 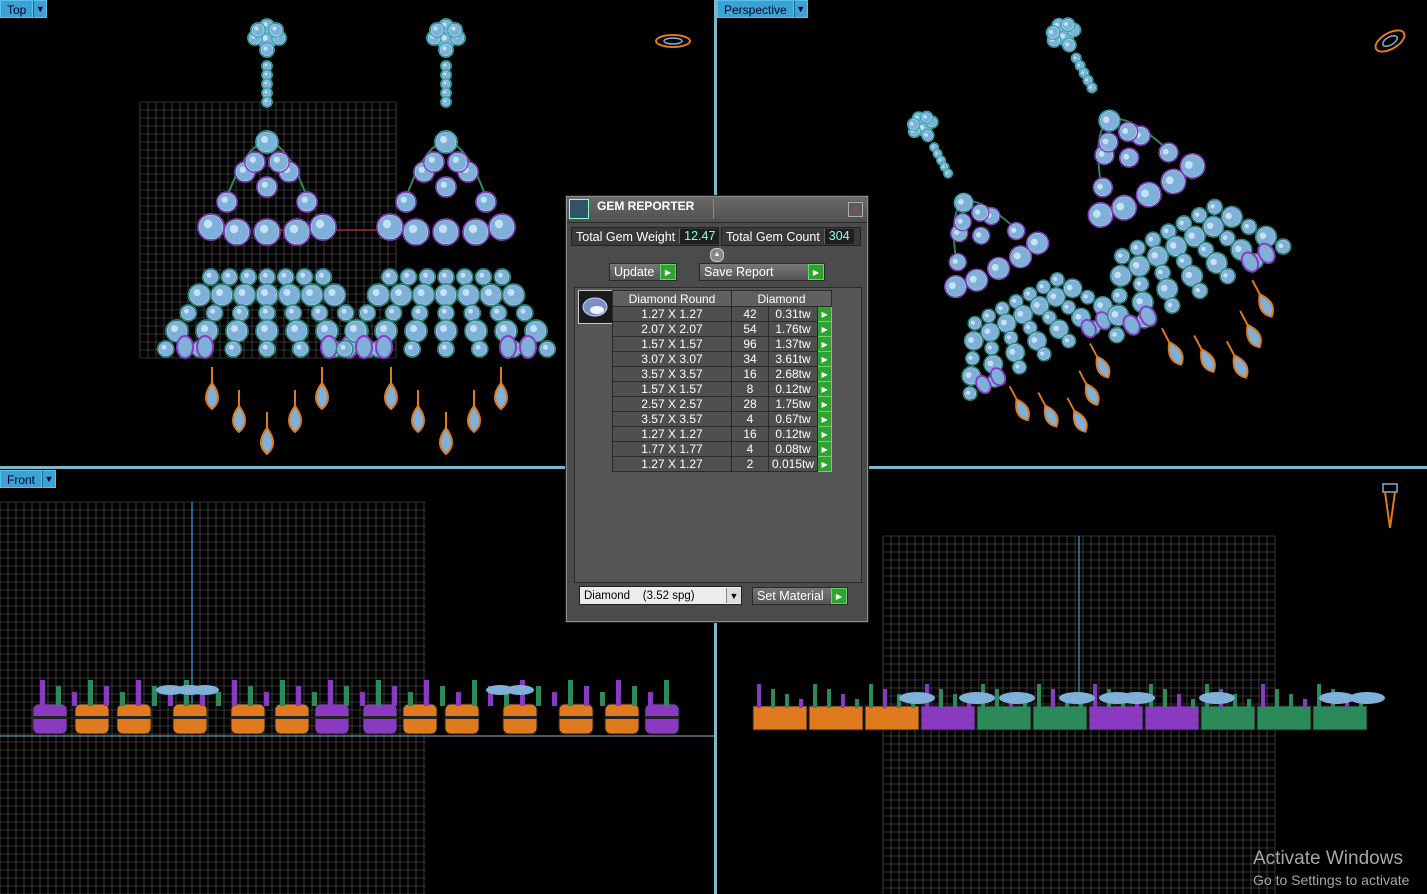 I want to click on gem-top, so click(x=1137, y=698).